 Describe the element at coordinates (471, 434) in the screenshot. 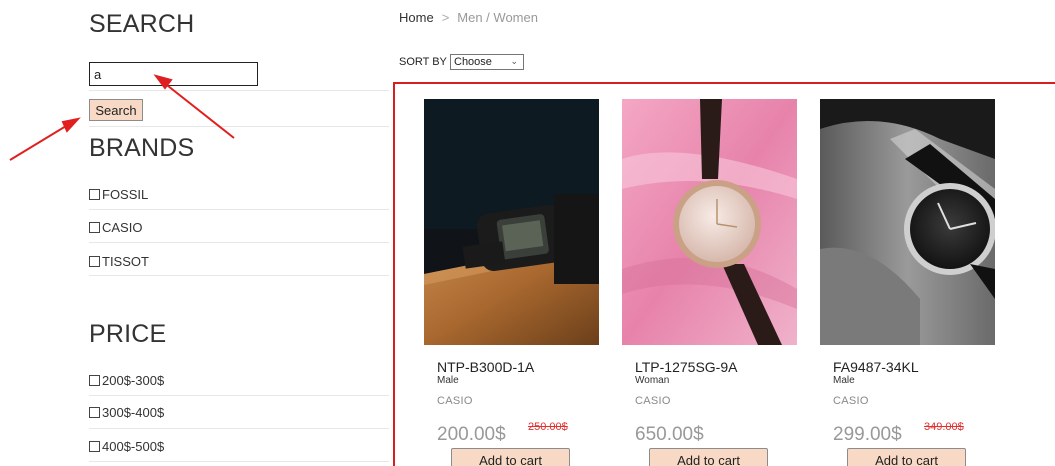

I see `product-price: 200.00$` at that location.